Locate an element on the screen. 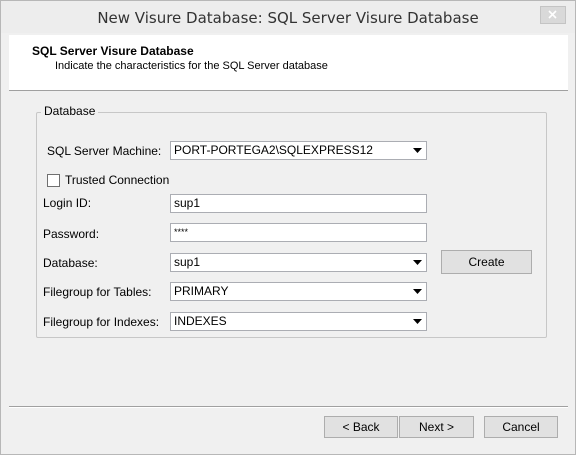  login-id-label: Login ID: is located at coordinates (67, 203).